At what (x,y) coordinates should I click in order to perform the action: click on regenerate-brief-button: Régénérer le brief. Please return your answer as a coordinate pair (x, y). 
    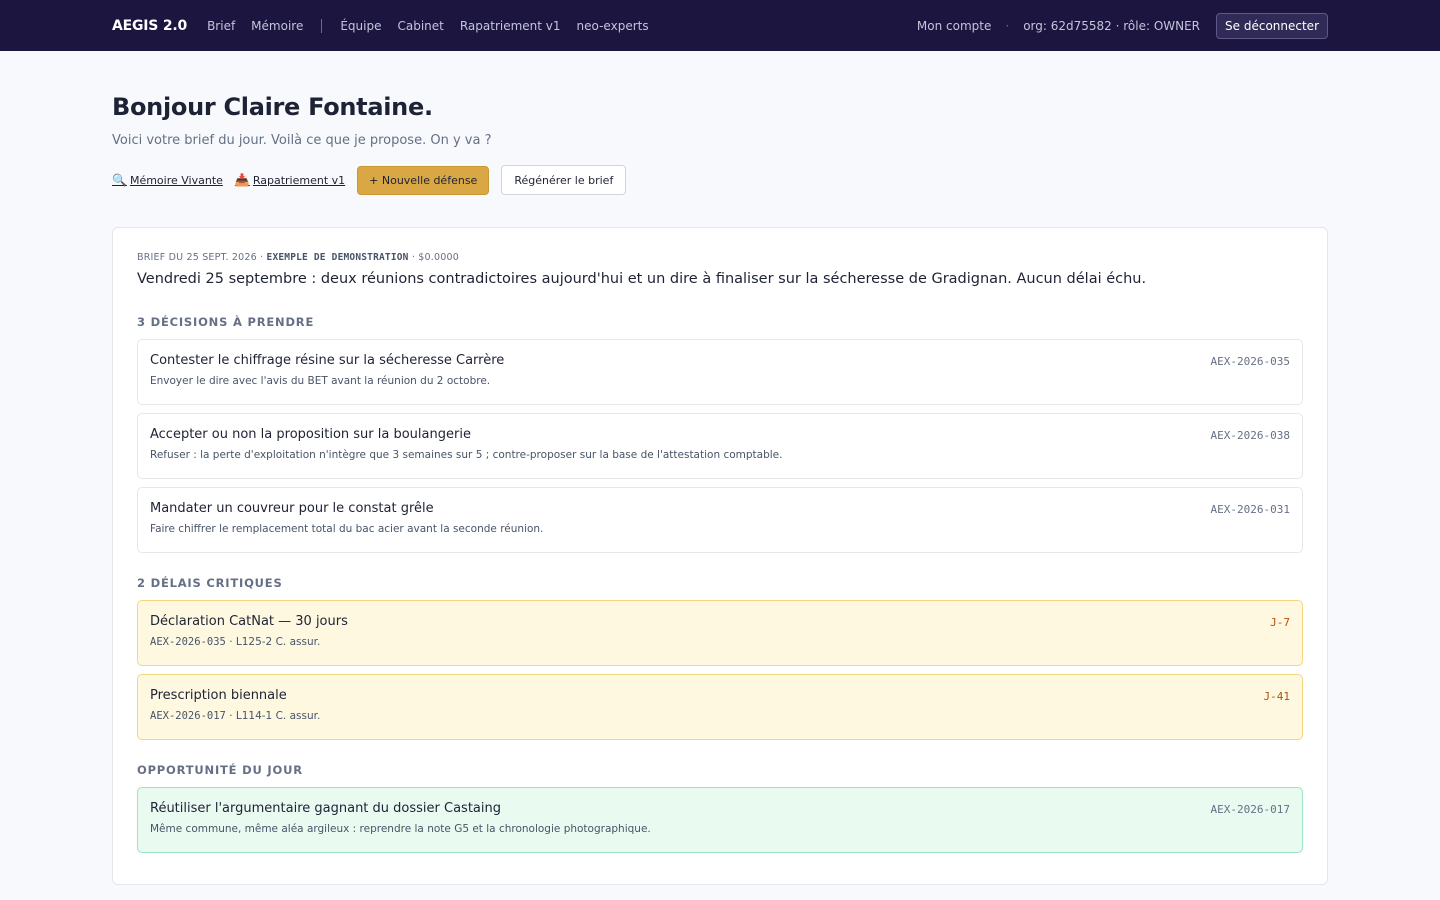
    Looking at the image, I should click on (564, 180).